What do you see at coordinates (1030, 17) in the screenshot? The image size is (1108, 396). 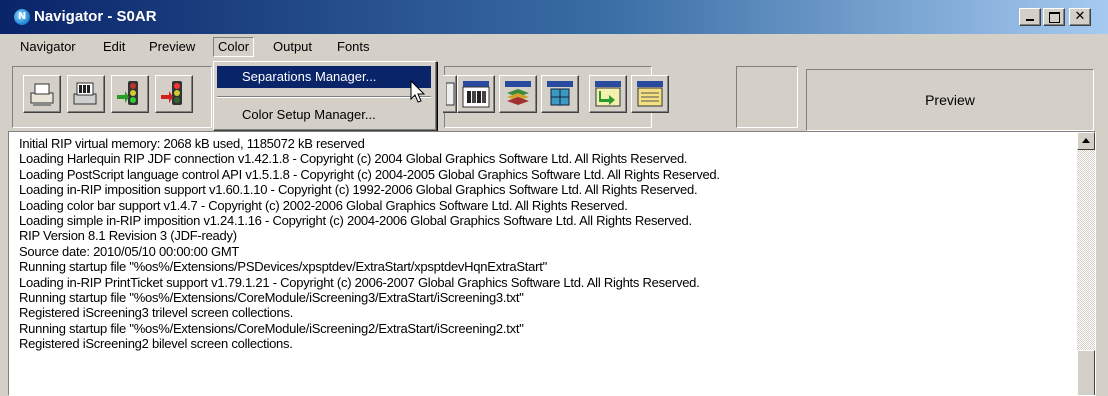 I see `minimize-button` at bounding box center [1030, 17].